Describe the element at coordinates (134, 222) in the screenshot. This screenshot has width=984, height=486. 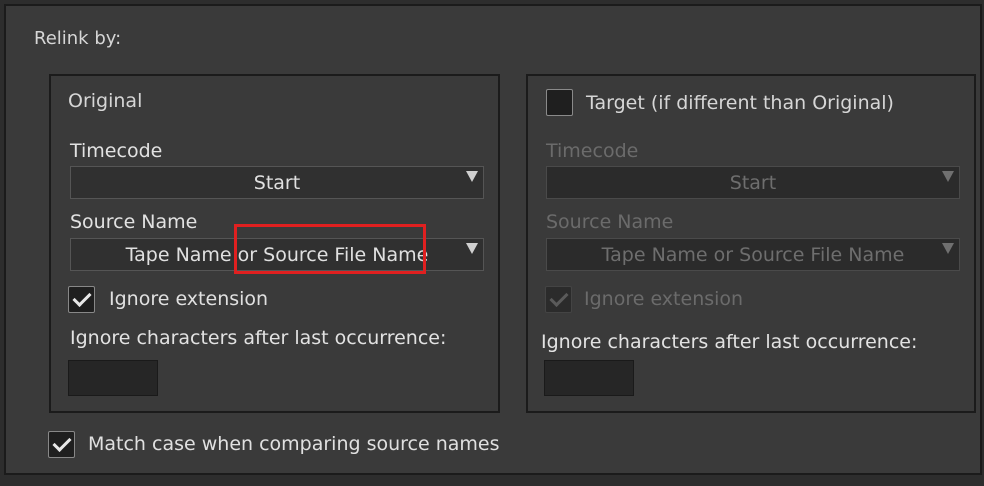
I see `original-source-name-label: Source Name` at that location.